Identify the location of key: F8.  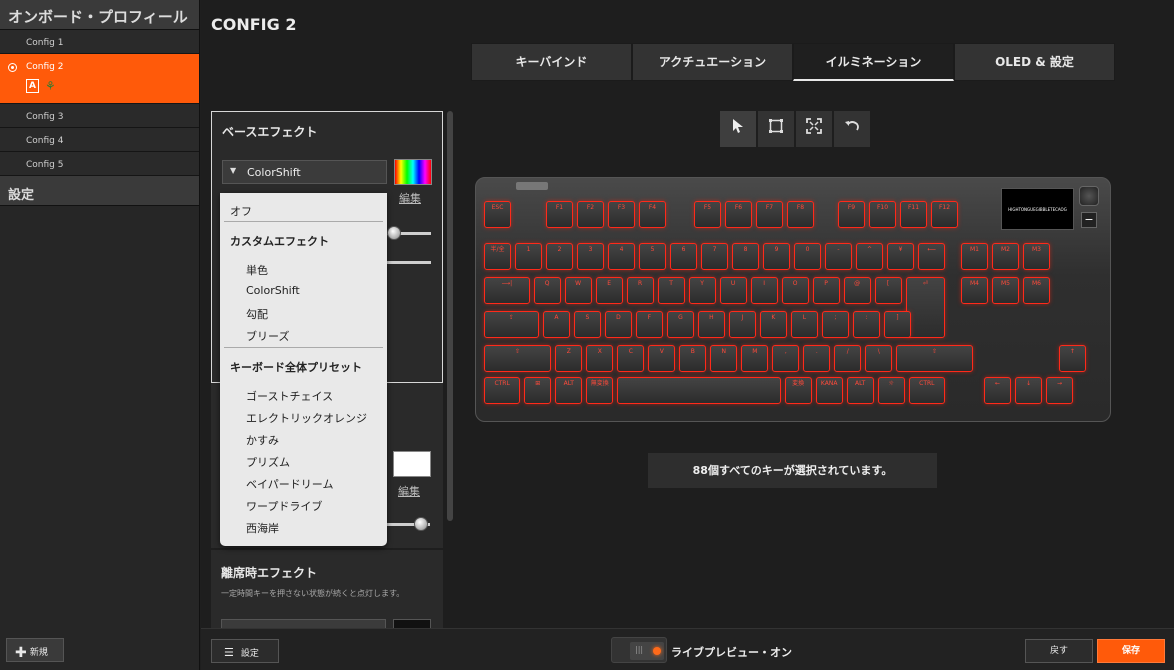
(800, 214).